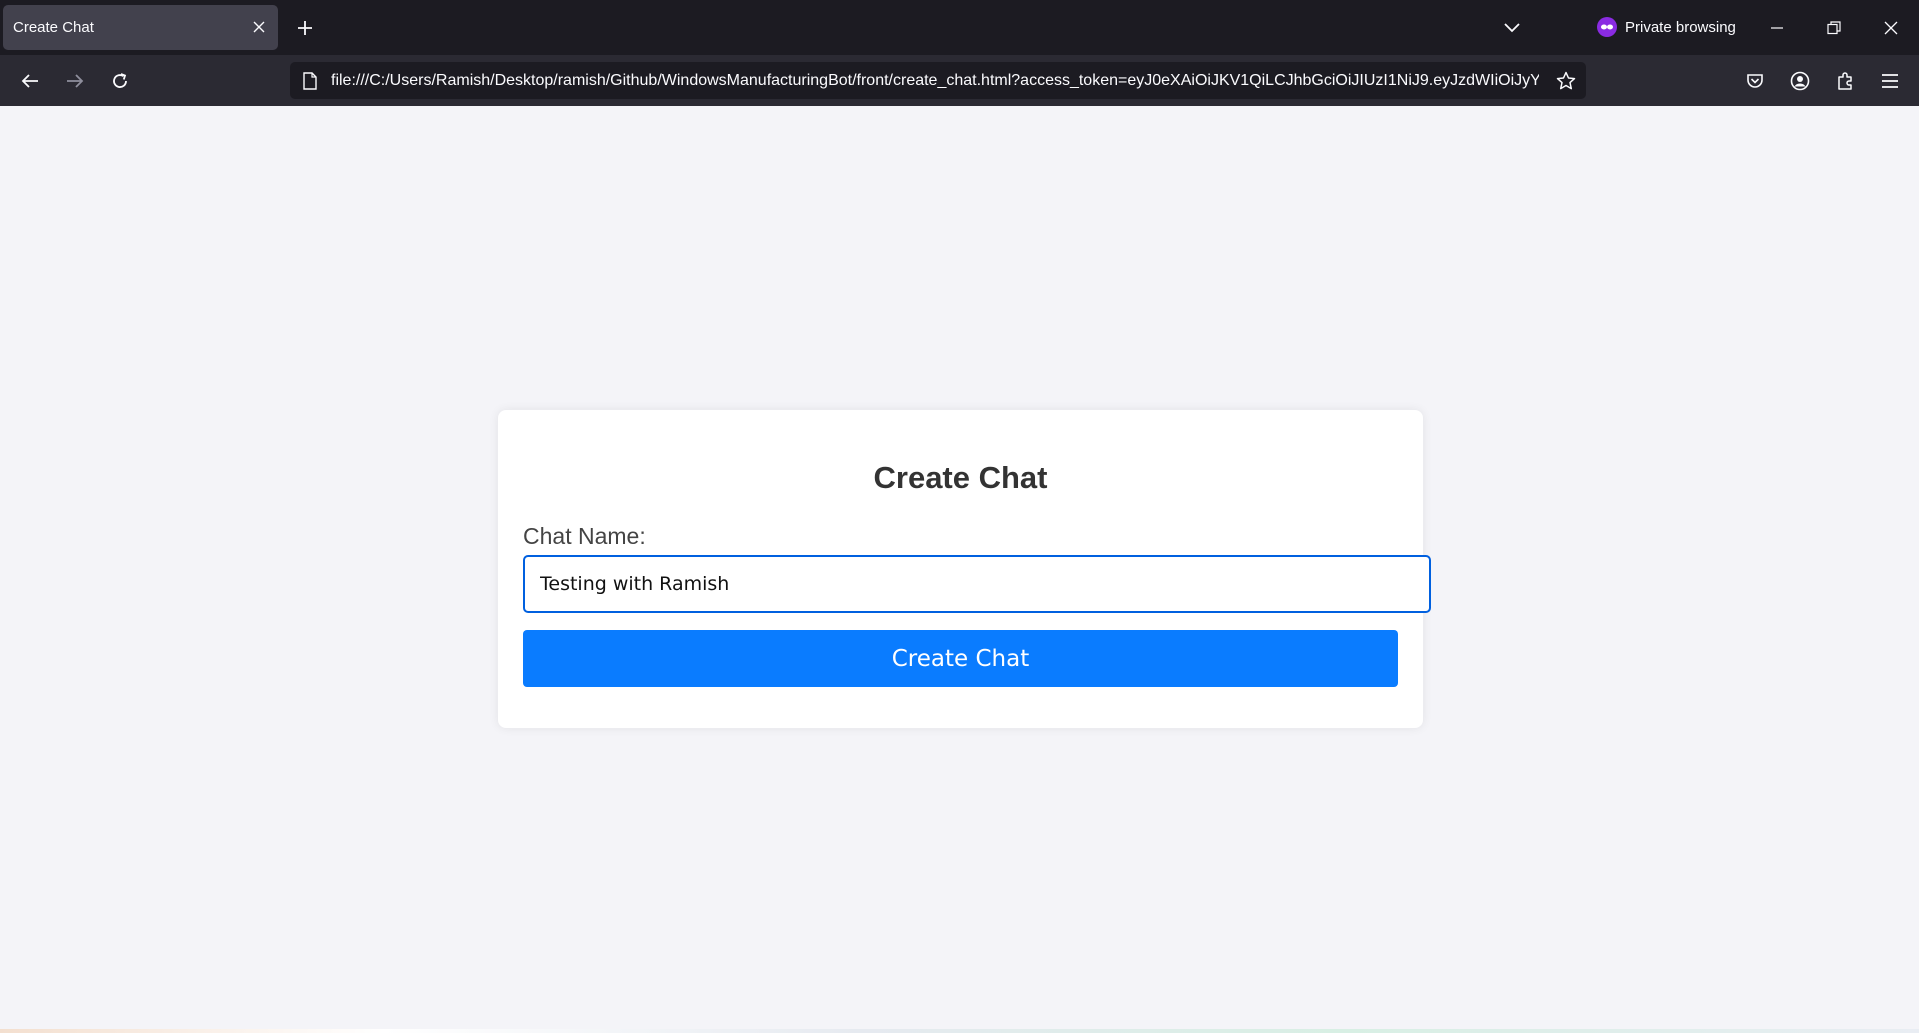 This screenshot has height=1033, width=1919. Describe the element at coordinates (1845, 81) in the screenshot. I see `extensions-icon` at that location.